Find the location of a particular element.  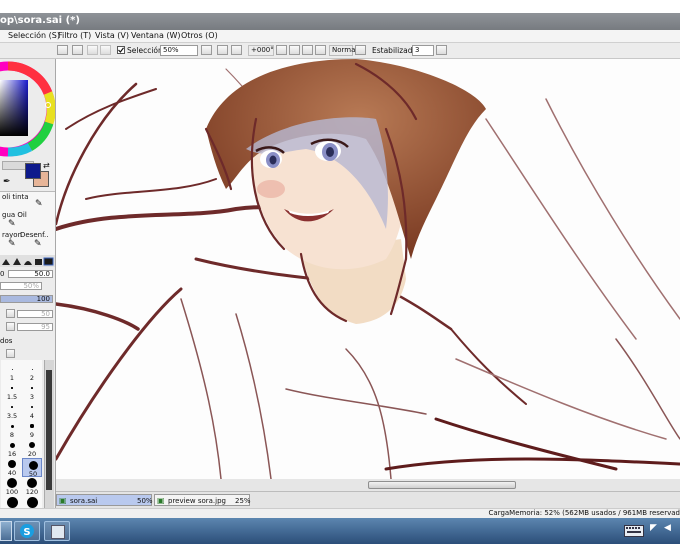

brush-size-cell: 120 is located at coordinates (32, 486).